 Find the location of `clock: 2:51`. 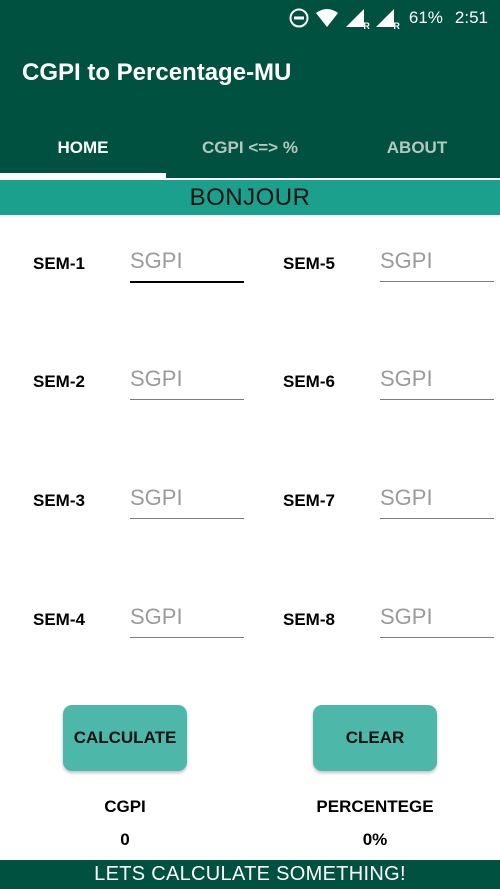

clock: 2:51 is located at coordinates (471, 17).